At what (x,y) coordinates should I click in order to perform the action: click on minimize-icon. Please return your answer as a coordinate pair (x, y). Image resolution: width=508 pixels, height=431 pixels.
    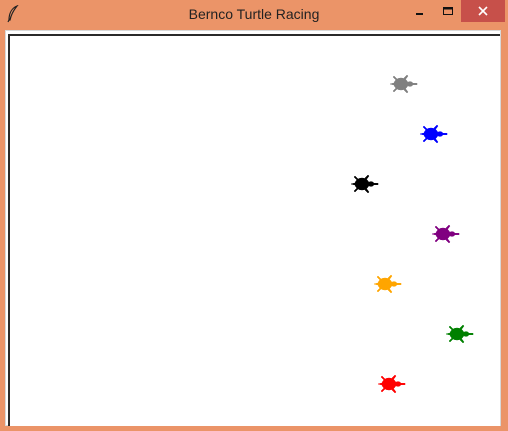
    Looking at the image, I should click on (419, 14).